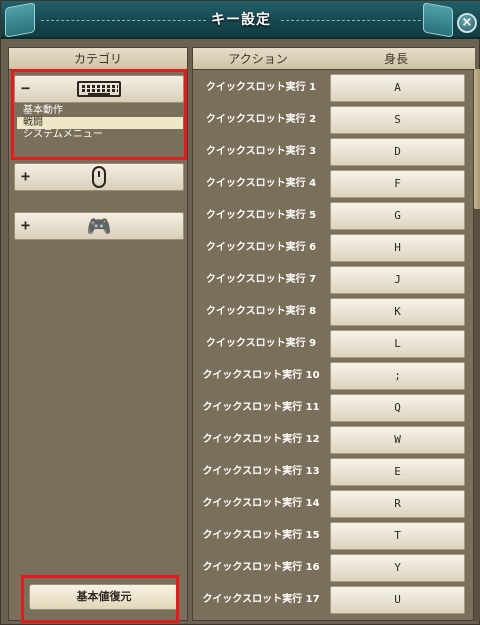 Image resolution: width=480 pixels, height=625 pixels. Describe the element at coordinates (397, 504) in the screenshot. I see `key-assign-button: R` at that location.